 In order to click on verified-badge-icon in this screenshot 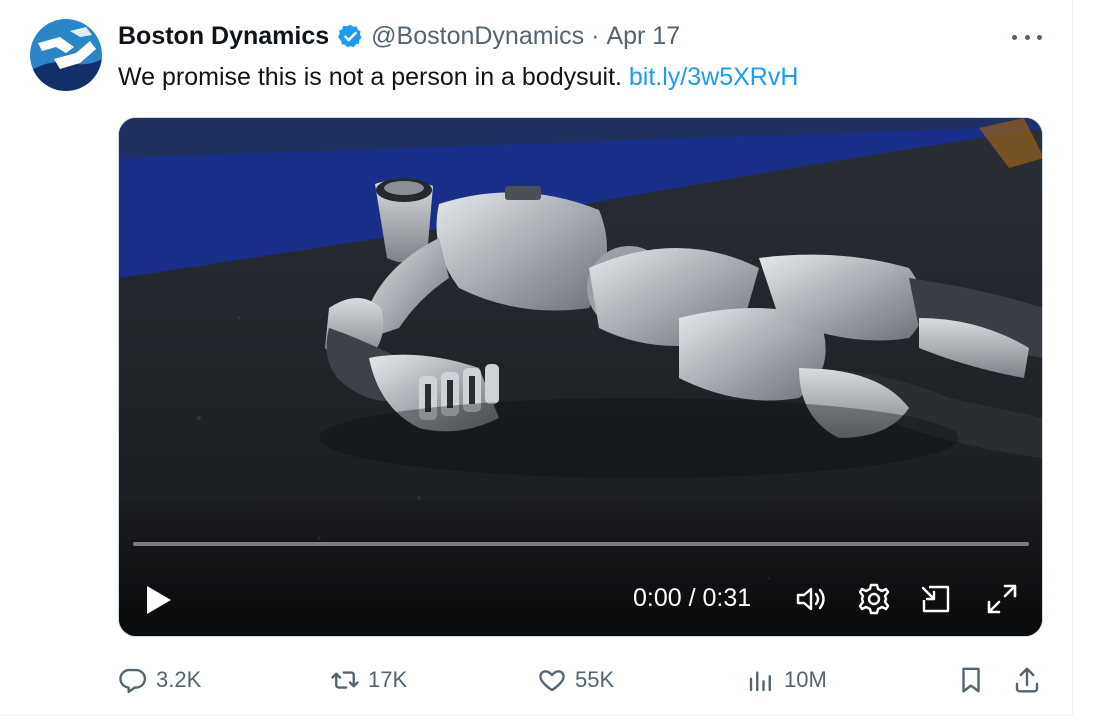, I will do `click(350, 36)`.